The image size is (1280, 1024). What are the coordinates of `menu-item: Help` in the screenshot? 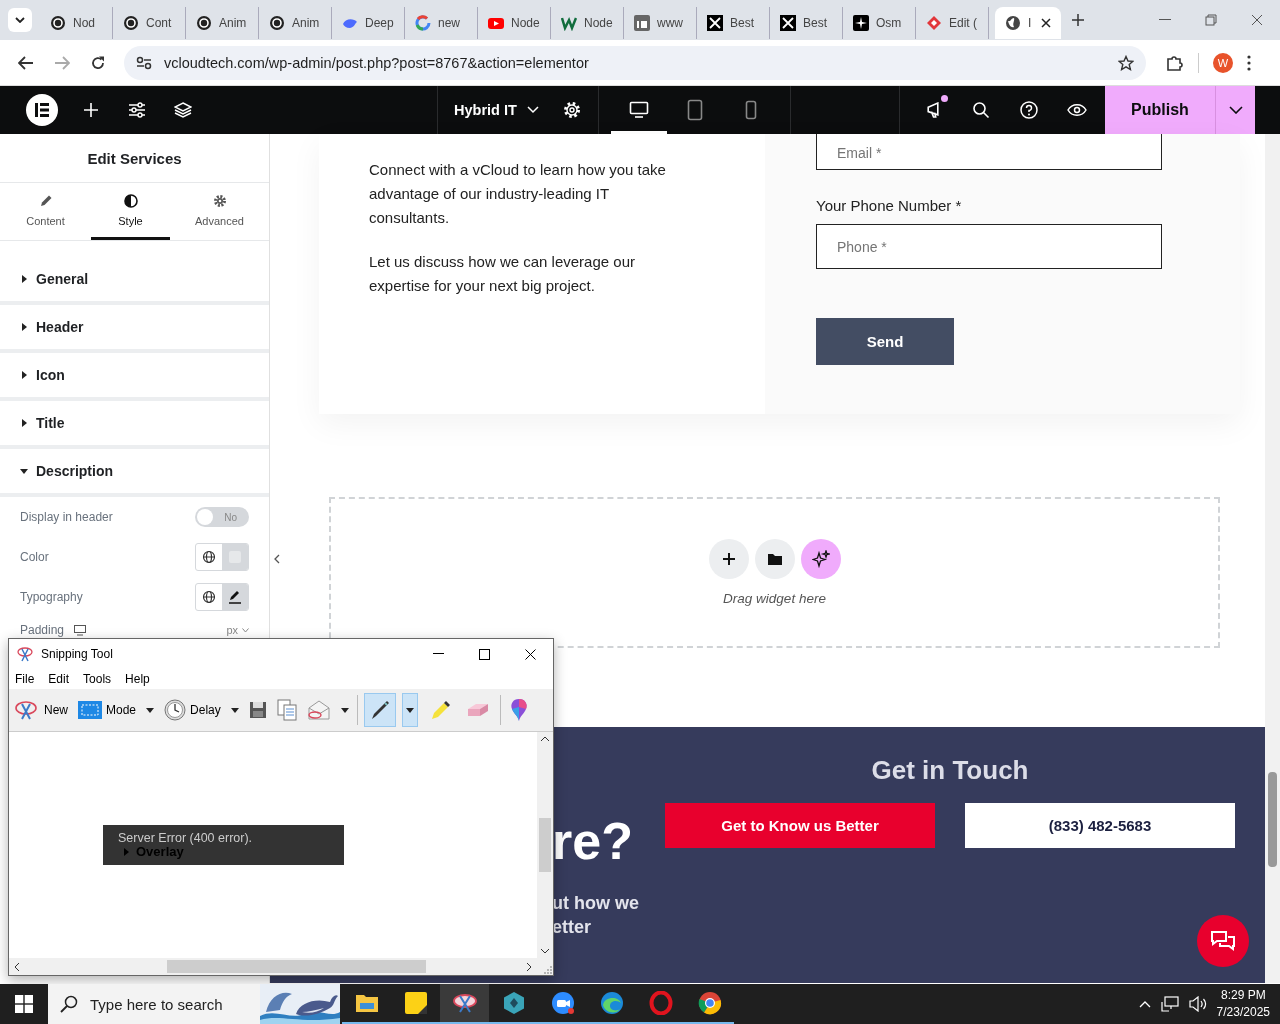 It's located at (137, 679).